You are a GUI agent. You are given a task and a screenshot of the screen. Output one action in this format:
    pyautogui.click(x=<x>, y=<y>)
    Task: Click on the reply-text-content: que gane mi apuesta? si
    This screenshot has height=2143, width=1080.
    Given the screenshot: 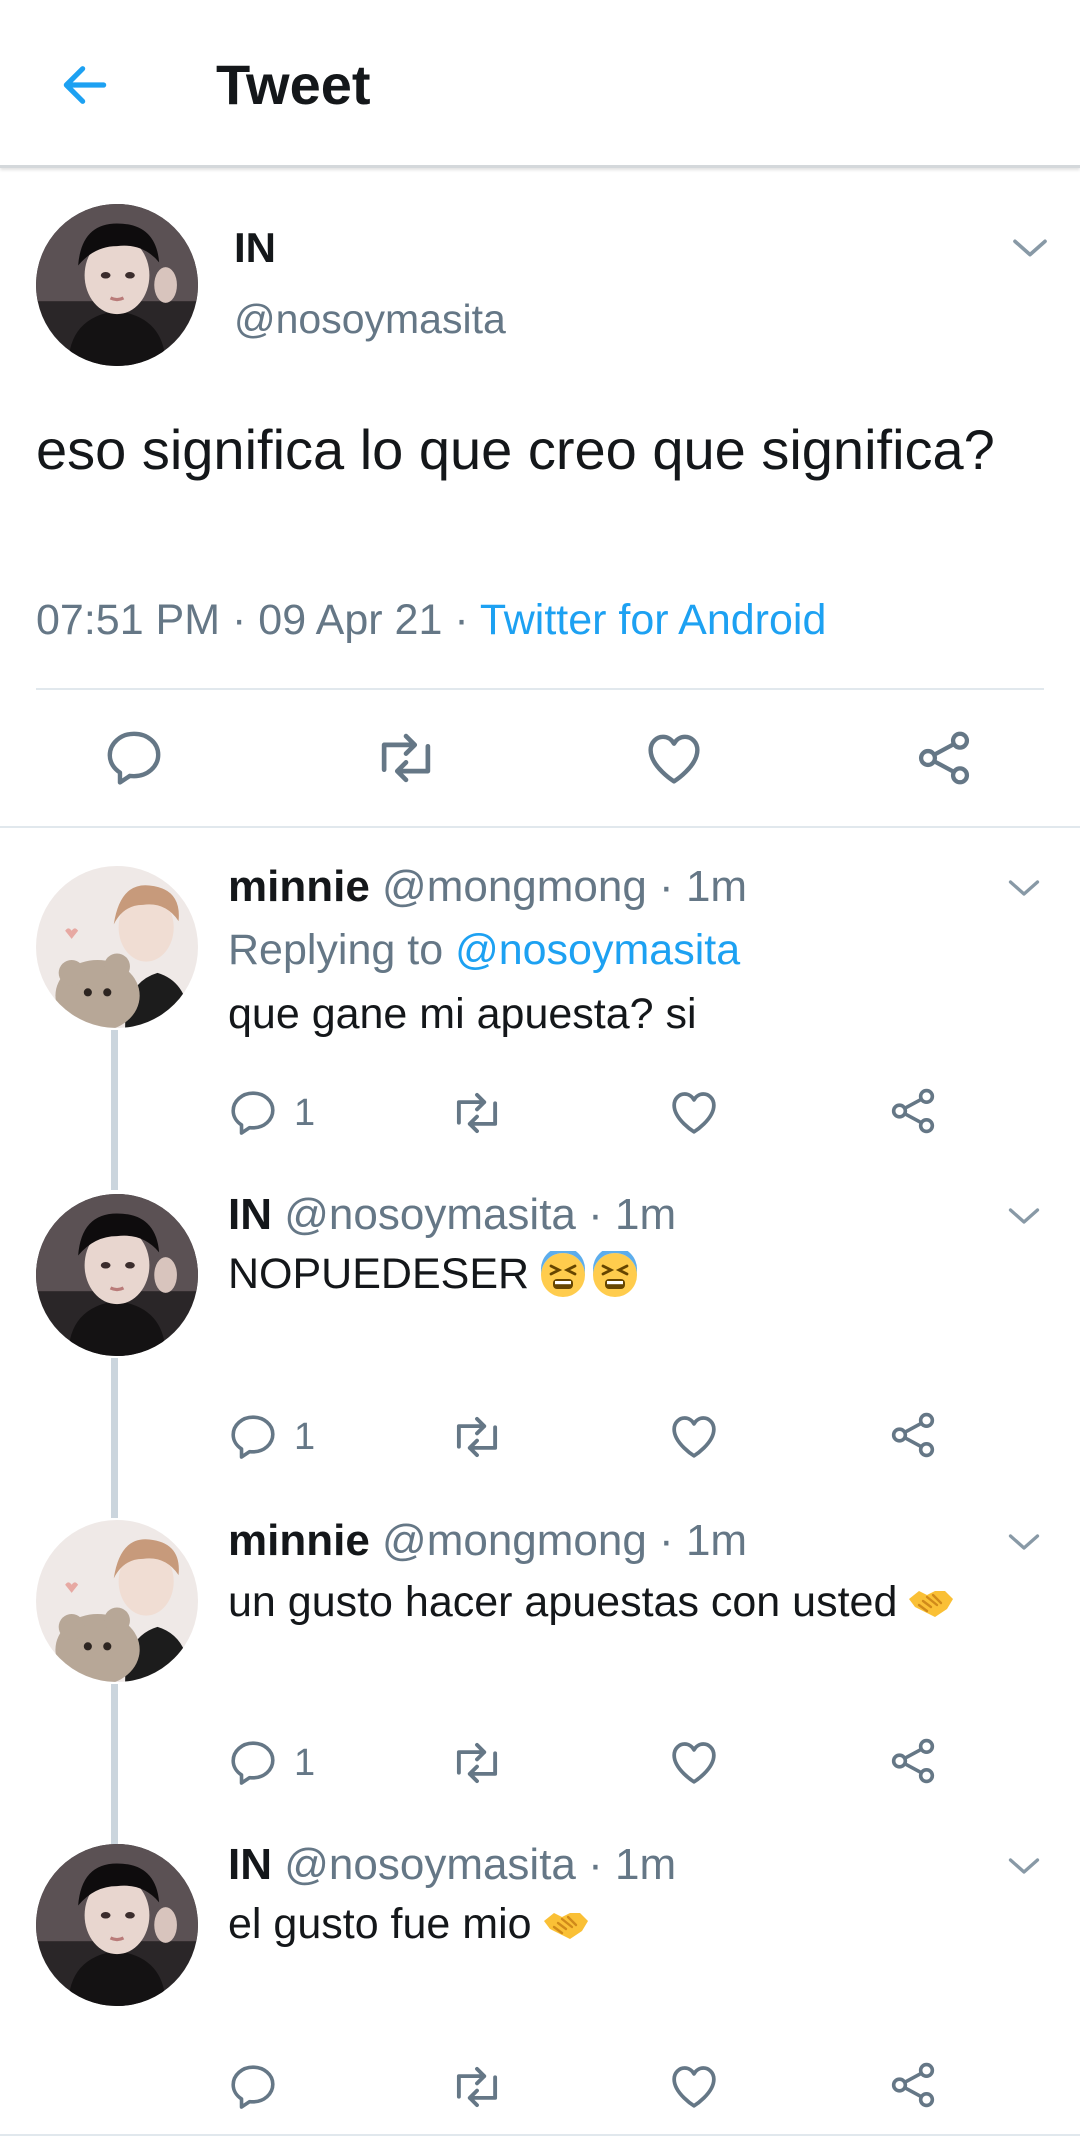 What is the action you would take?
    pyautogui.click(x=462, y=1014)
    